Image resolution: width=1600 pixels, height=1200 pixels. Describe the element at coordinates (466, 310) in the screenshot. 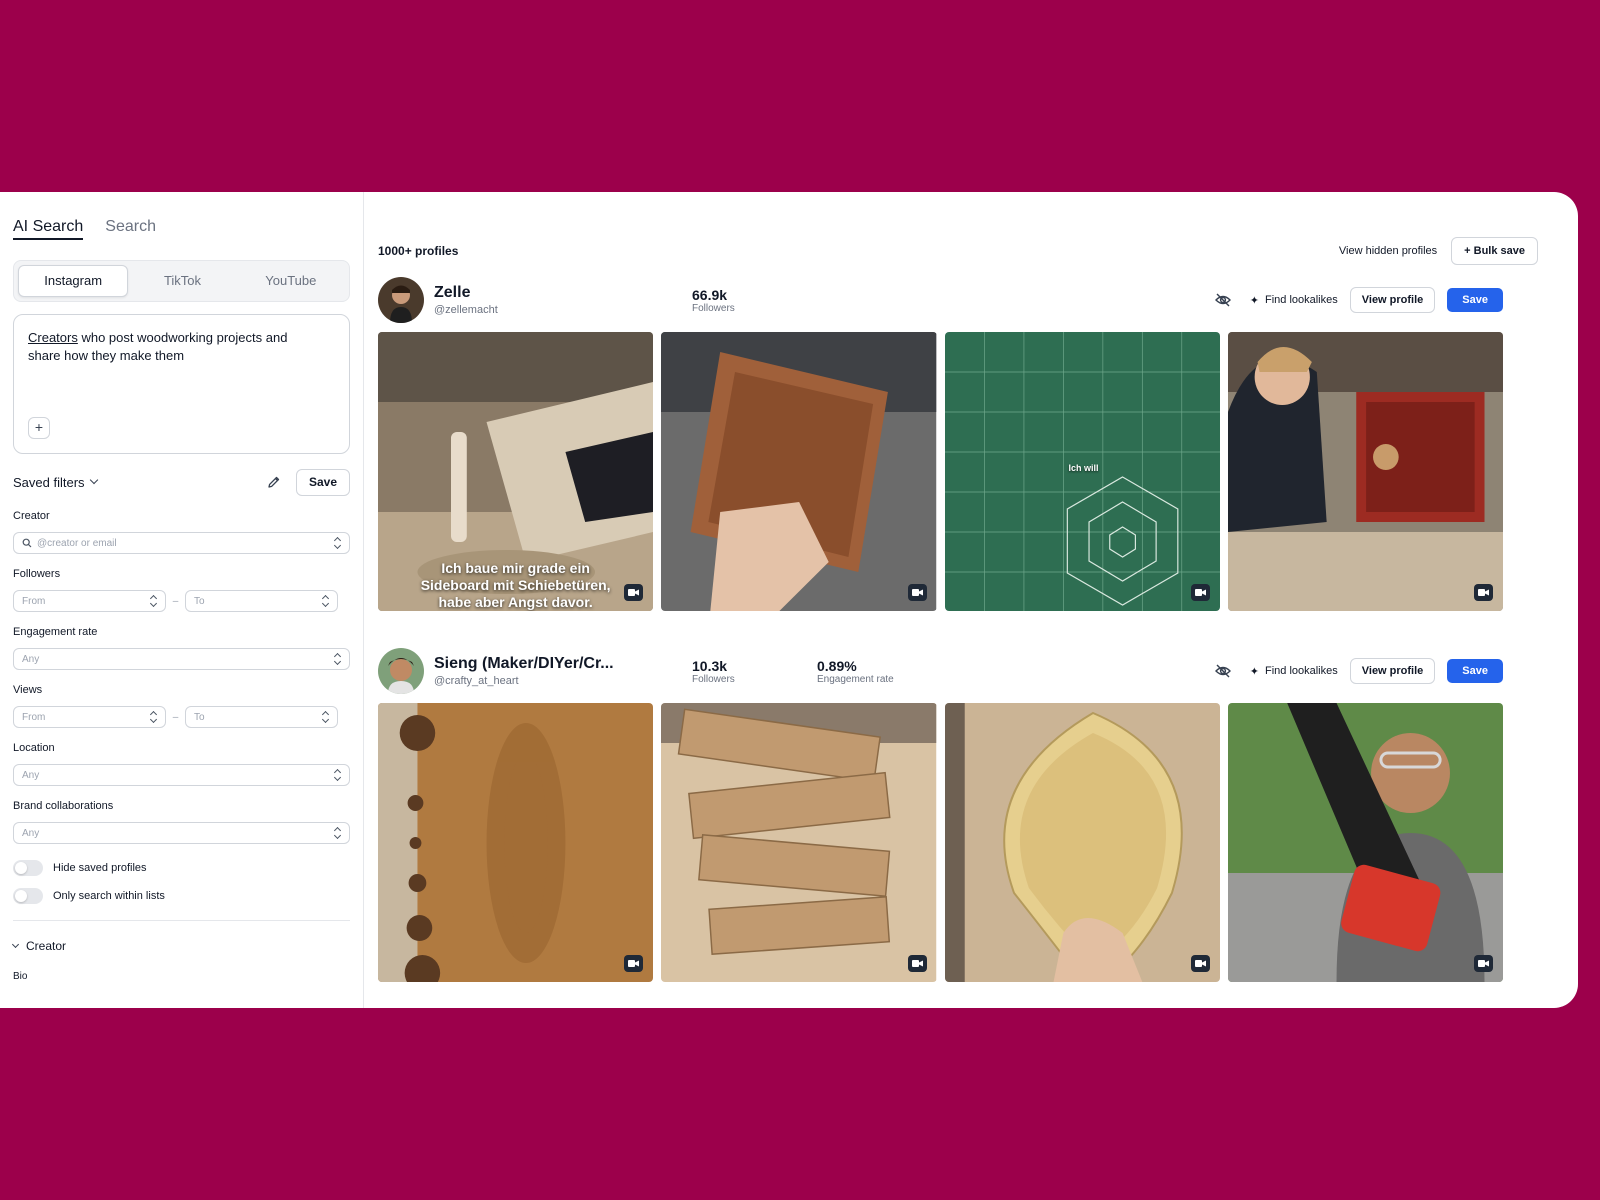

I see `profile-handle: @zellemacht` at that location.